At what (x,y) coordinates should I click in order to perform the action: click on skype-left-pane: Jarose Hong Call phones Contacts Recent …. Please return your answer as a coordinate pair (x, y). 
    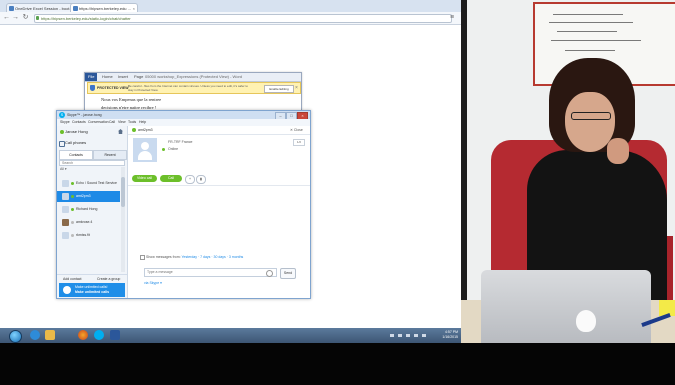
    Looking at the image, I should click on (92, 212).